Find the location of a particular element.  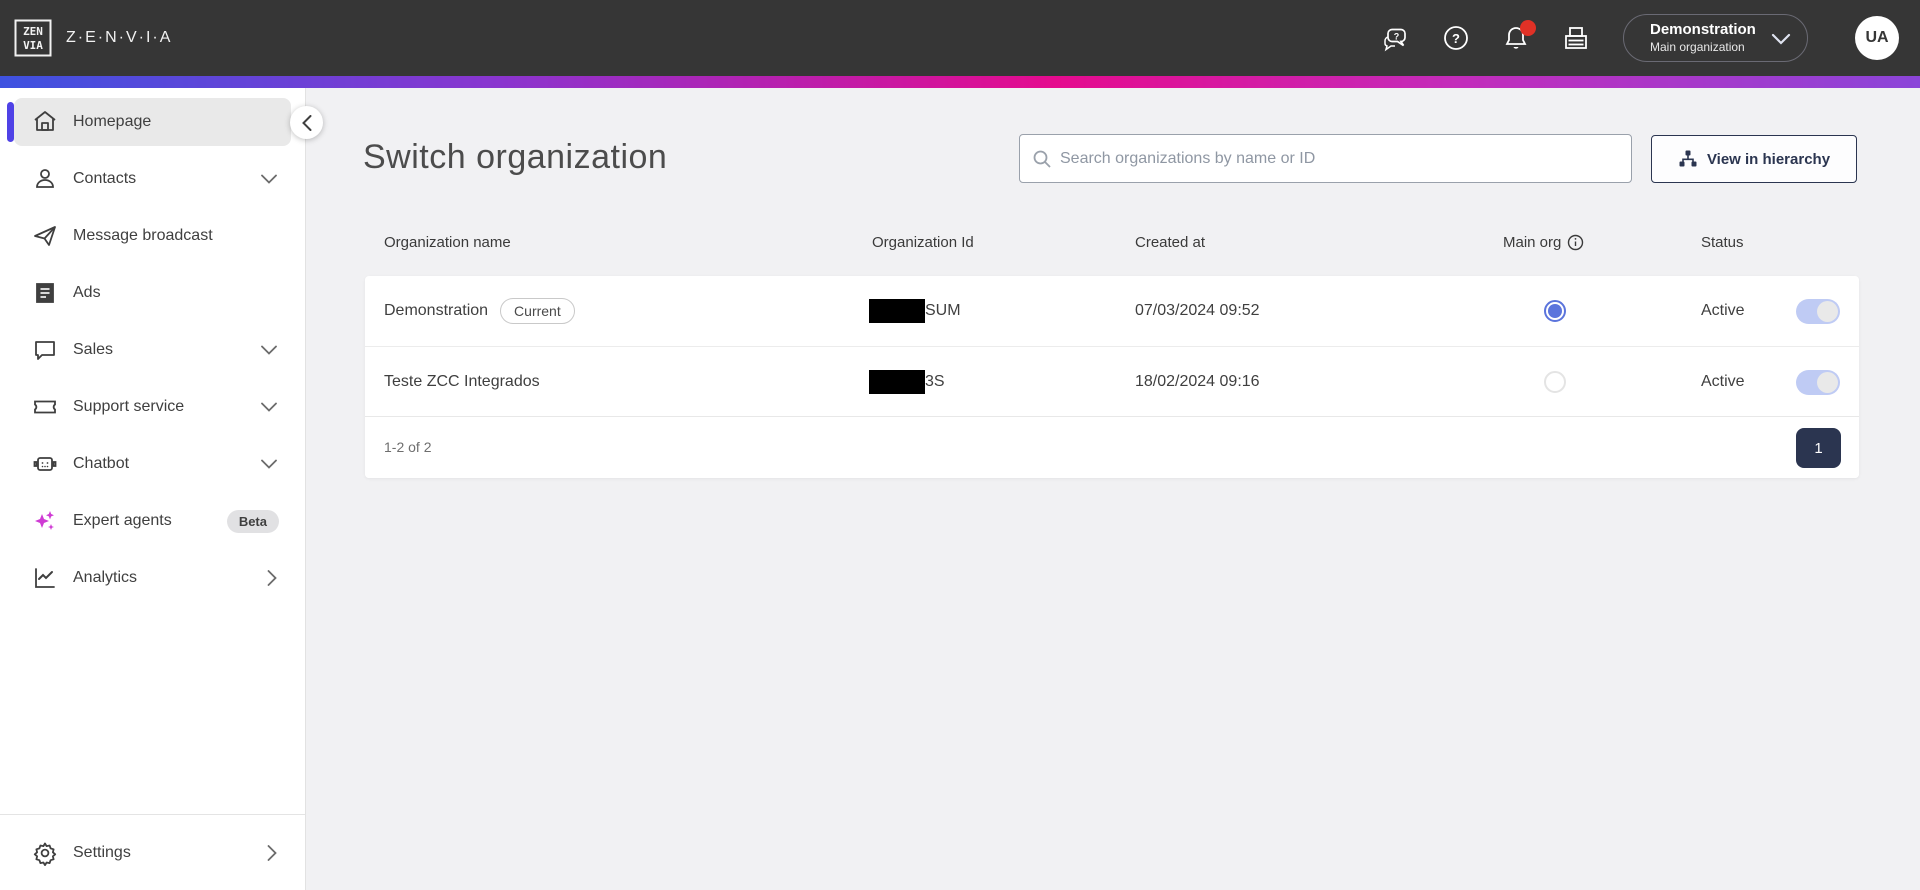

view-in-hierarchy-label: View in hierarchy is located at coordinates (1768, 159).